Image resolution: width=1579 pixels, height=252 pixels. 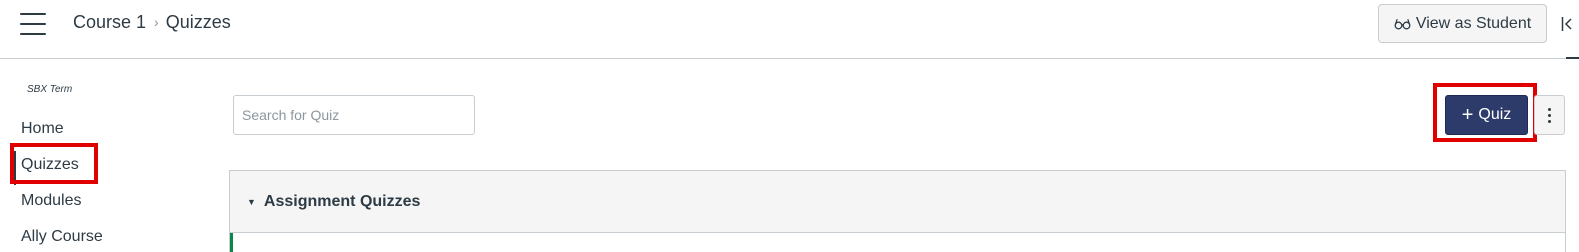 What do you see at coordinates (1572, 61) in the screenshot?
I see `right-edge-divider` at bounding box center [1572, 61].